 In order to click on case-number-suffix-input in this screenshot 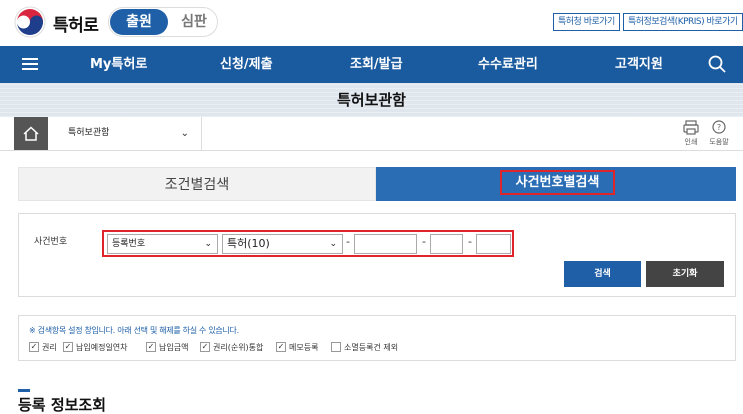, I will do `click(493, 244)`.